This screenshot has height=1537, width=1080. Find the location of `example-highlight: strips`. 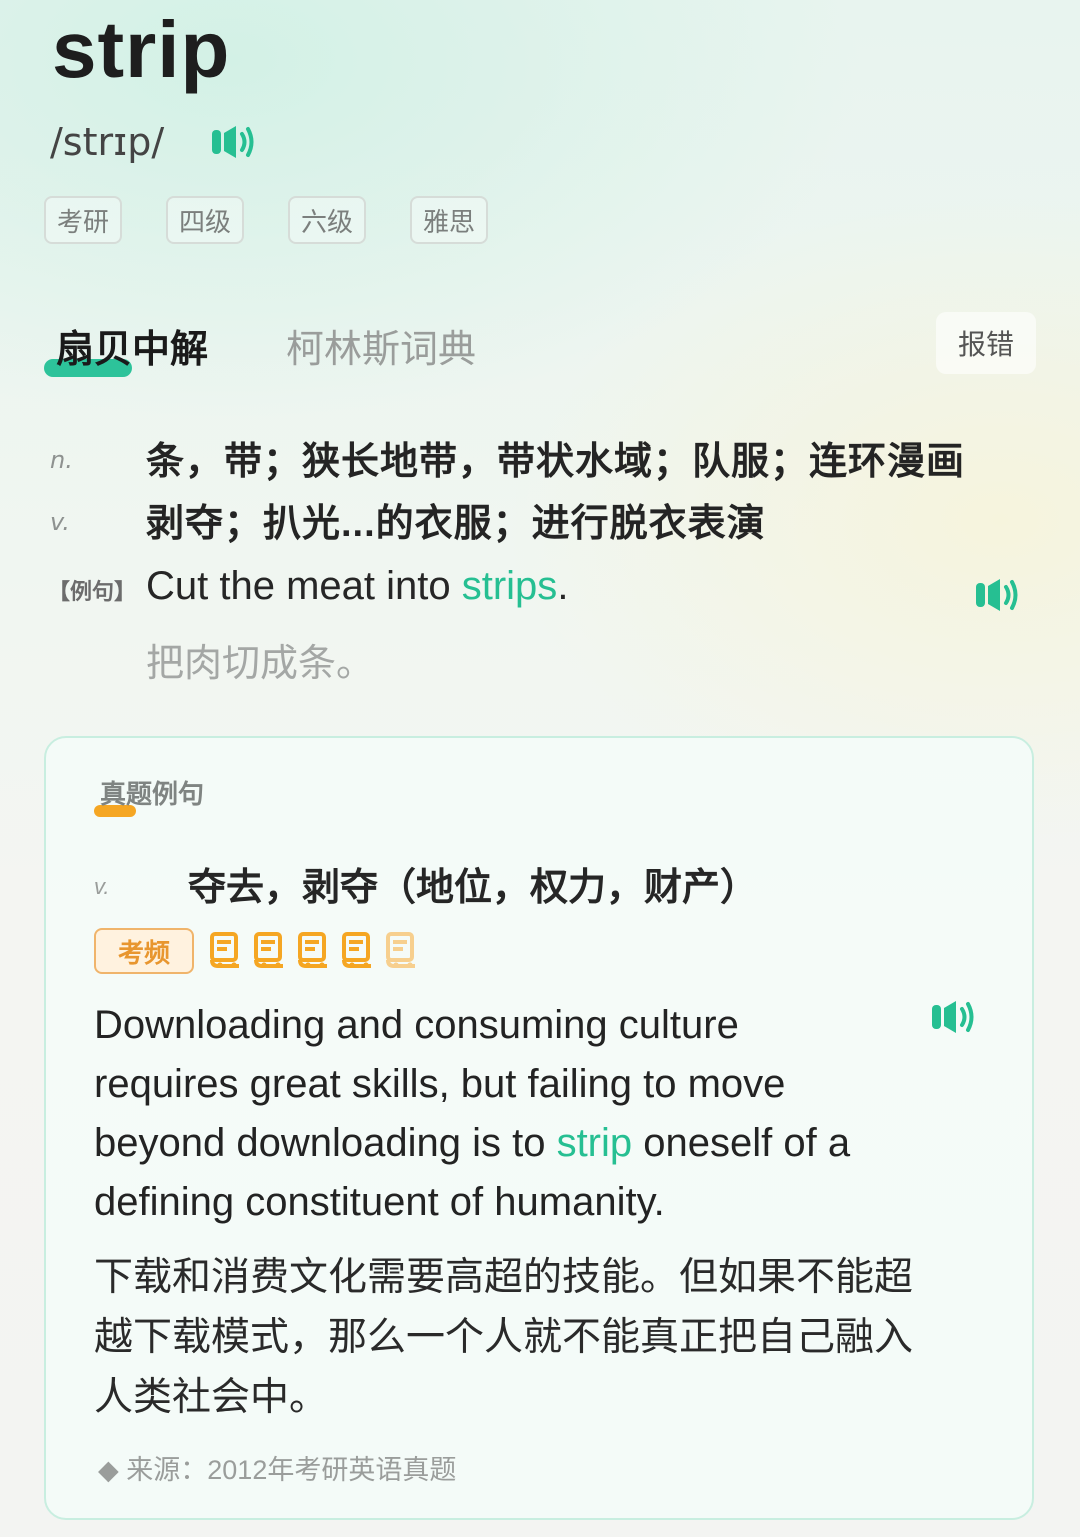

example-highlight: strips is located at coordinates (509, 586).